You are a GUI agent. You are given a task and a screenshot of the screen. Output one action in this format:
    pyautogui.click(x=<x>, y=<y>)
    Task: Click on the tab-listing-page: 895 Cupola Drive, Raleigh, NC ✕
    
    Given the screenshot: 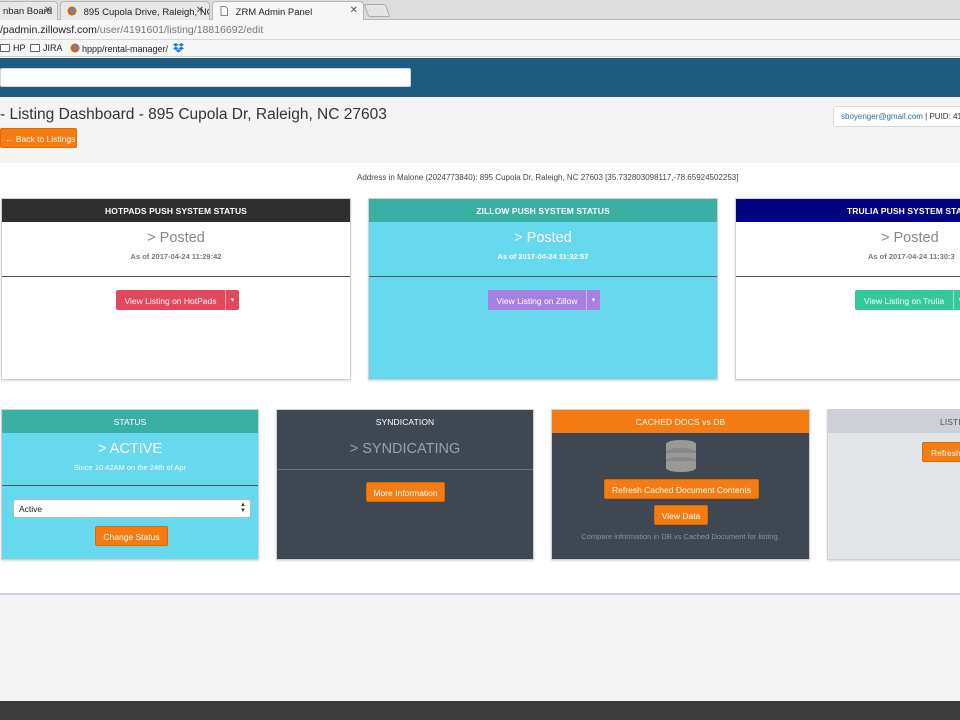 What is the action you would take?
    pyautogui.click(x=135, y=10)
    